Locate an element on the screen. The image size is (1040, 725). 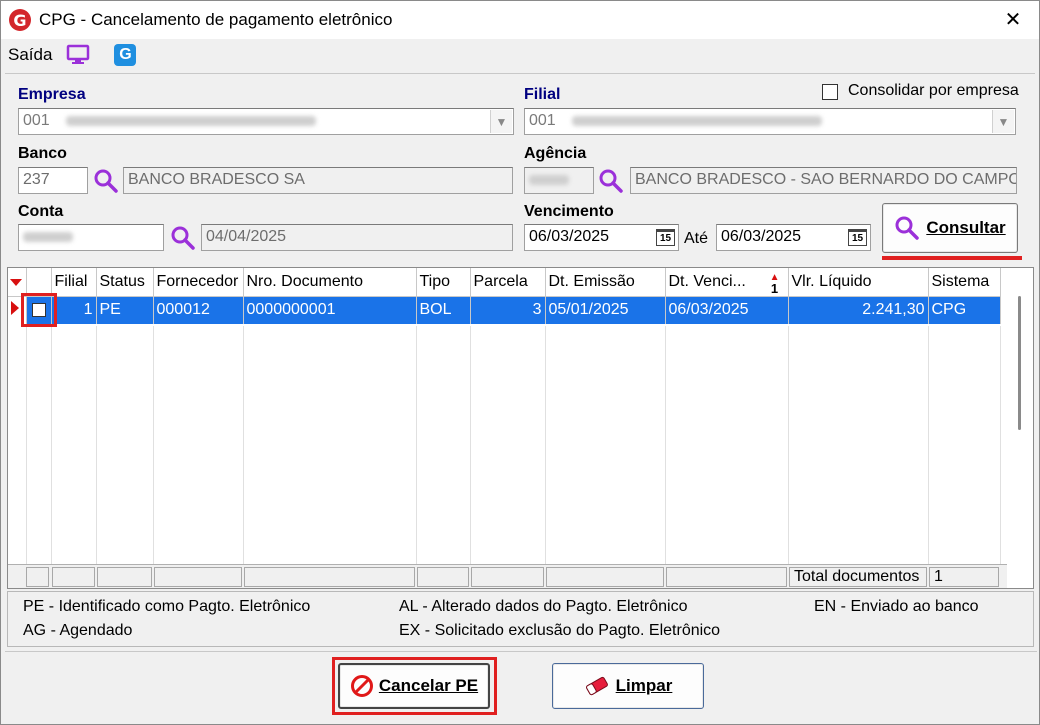
ate-label: Até is located at coordinates (696, 238).